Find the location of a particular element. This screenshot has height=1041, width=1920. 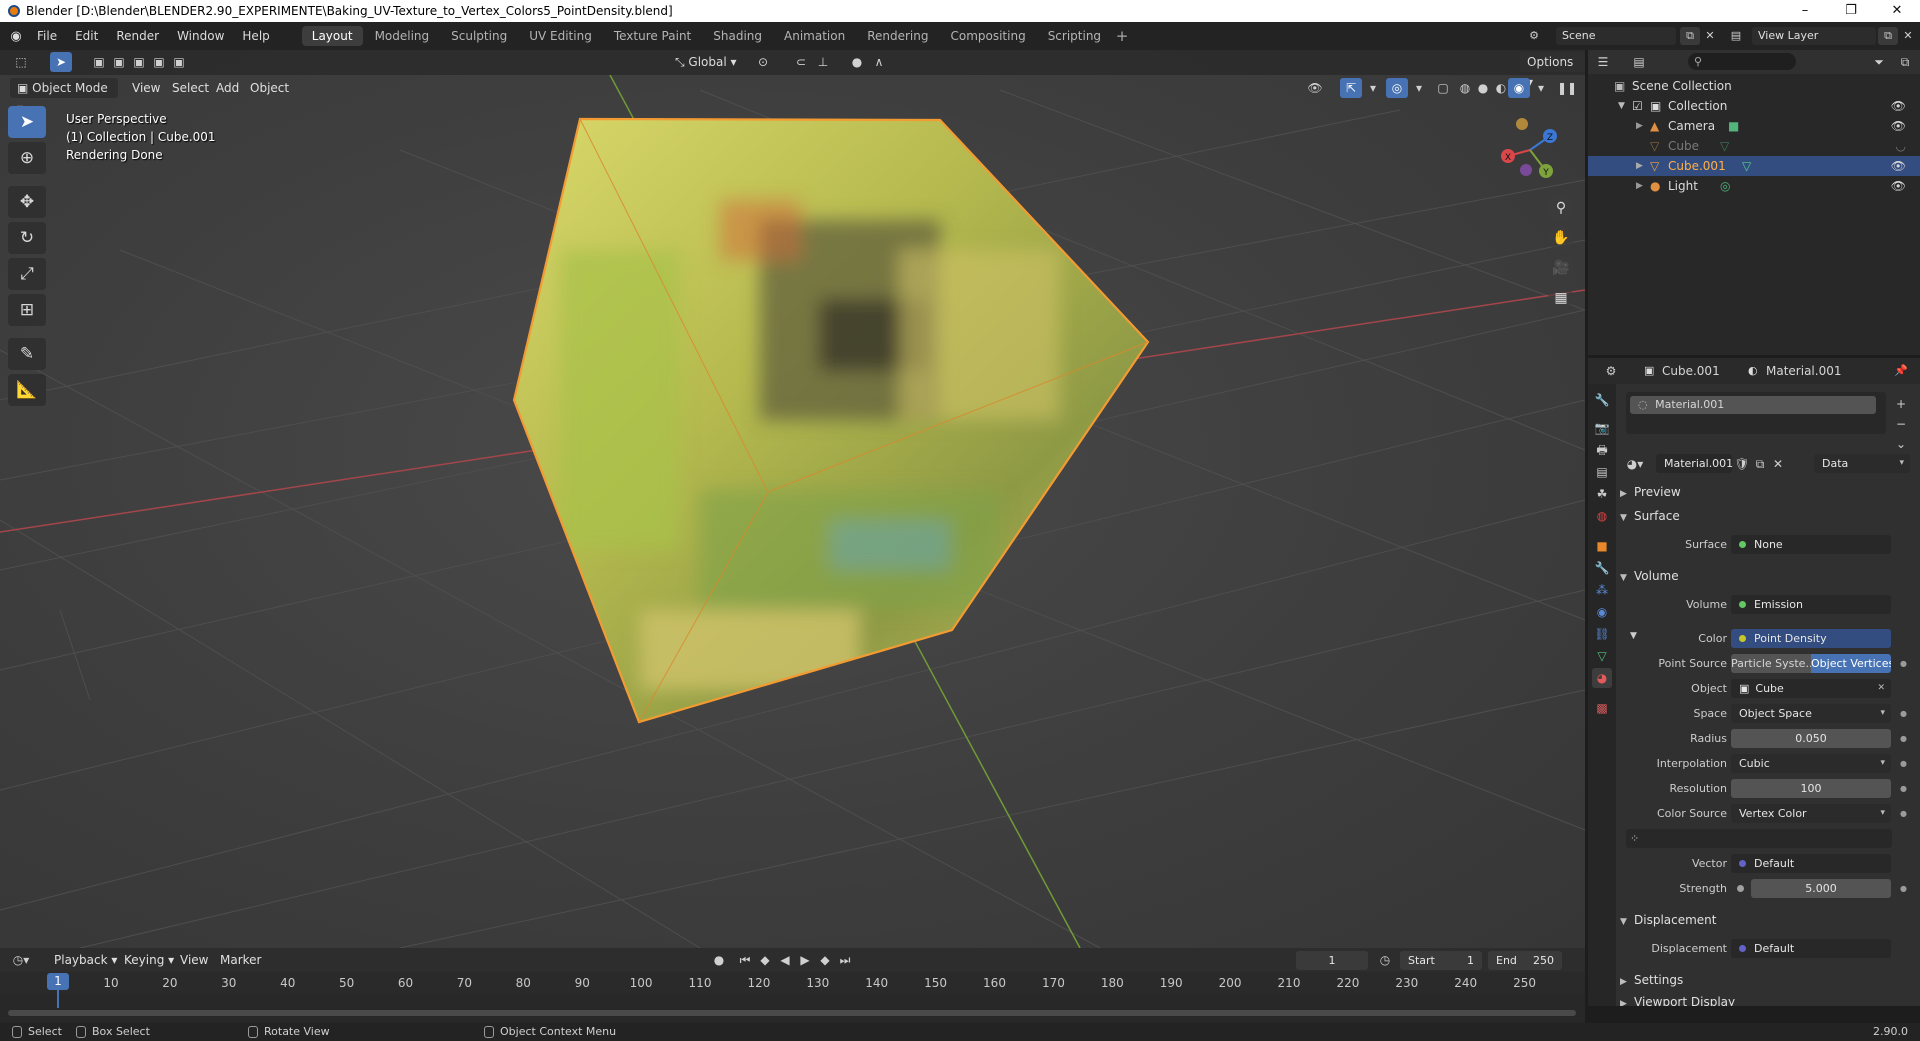

volume-field: Emission is located at coordinates (1811, 604).